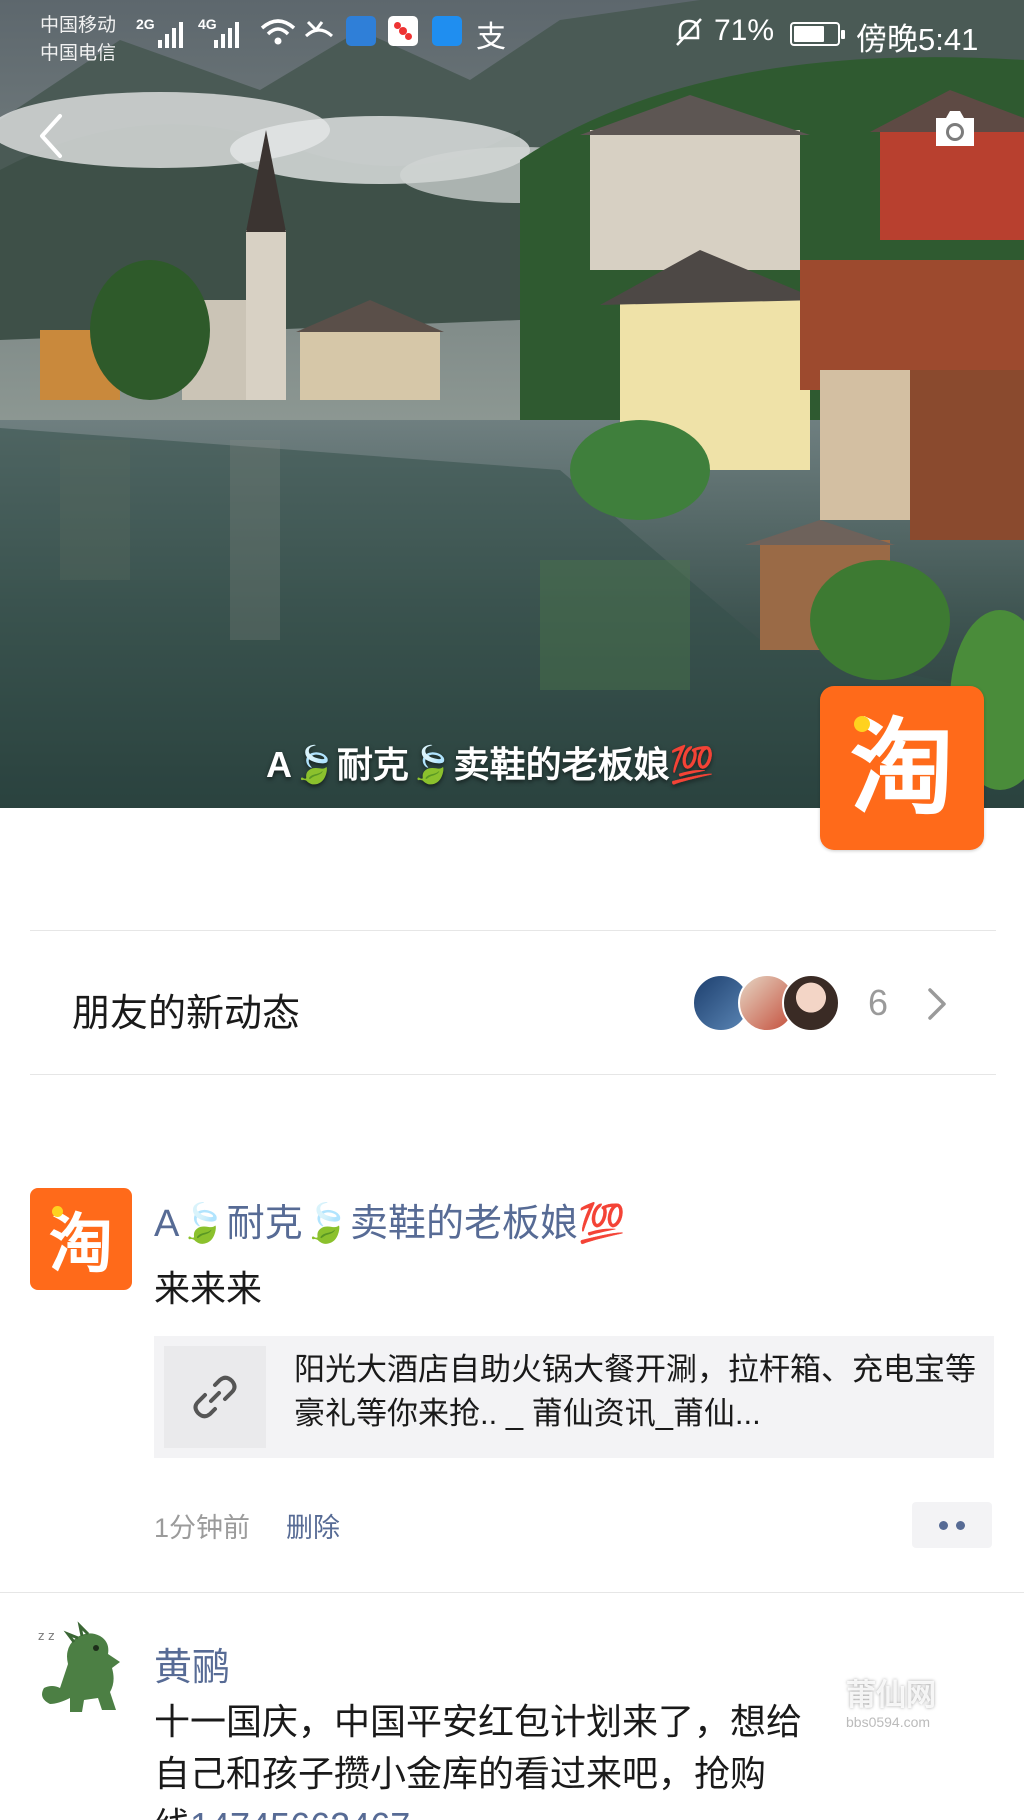 The image size is (1024, 1820). What do you see at coordinates (917, 39) in the screenshot?
I see `clock: 傍晚5:41` at bounding box center [917, 39].